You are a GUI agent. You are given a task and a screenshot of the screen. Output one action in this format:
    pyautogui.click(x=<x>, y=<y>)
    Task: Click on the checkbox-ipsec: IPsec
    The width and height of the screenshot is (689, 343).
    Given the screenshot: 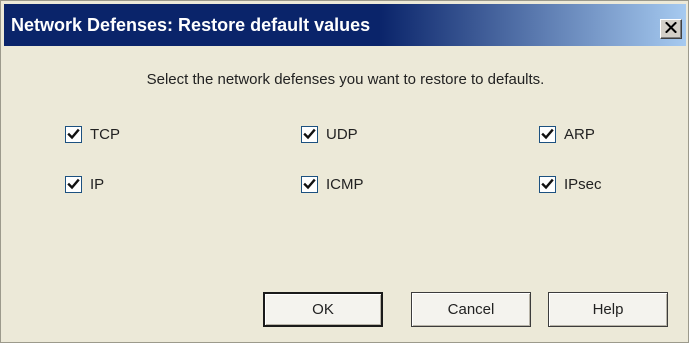 What is the action you would take?
    pyautogui.click(x=570, y=184)
    